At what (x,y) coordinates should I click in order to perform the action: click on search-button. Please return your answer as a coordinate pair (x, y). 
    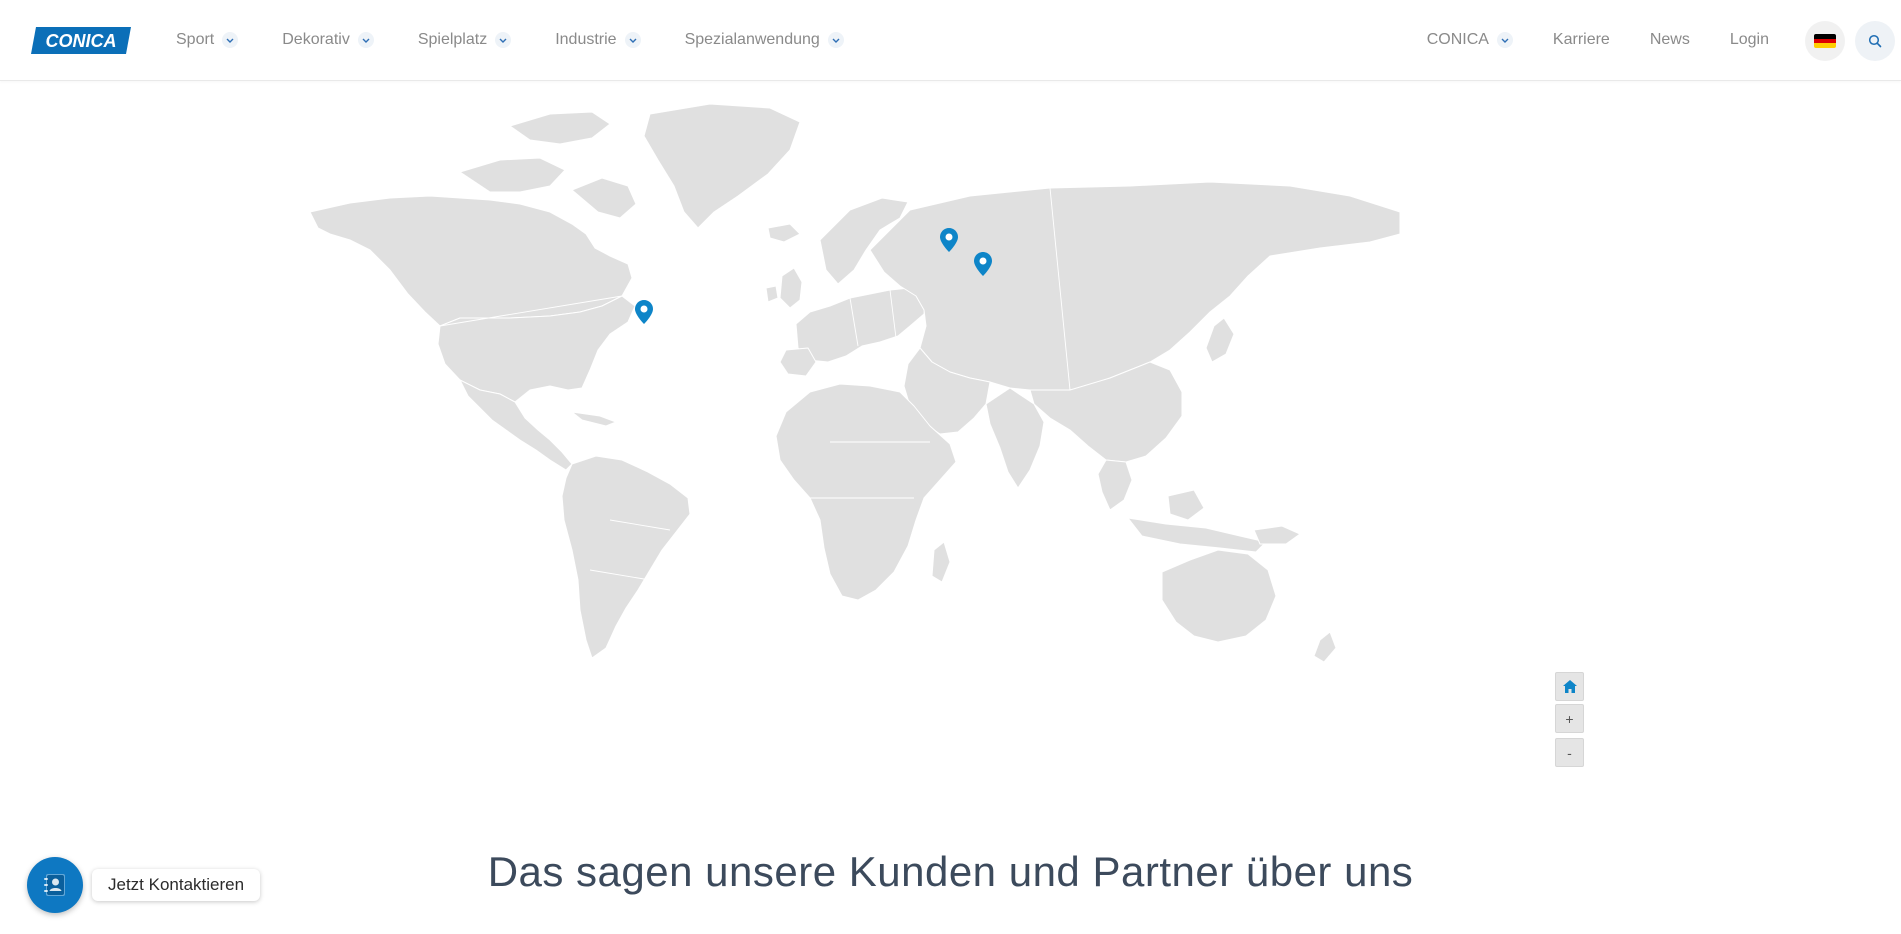
    Looking at the image, I should click on (1875, 41).